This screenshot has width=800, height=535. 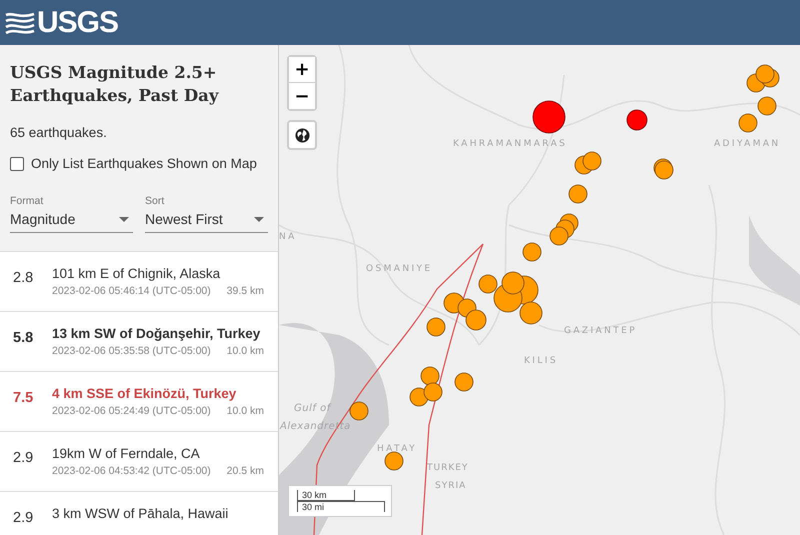 What do you see at coordinates (302, 70) in the screenshot?
I see `zoom-in-button: +` at bounding box center [302, 70].